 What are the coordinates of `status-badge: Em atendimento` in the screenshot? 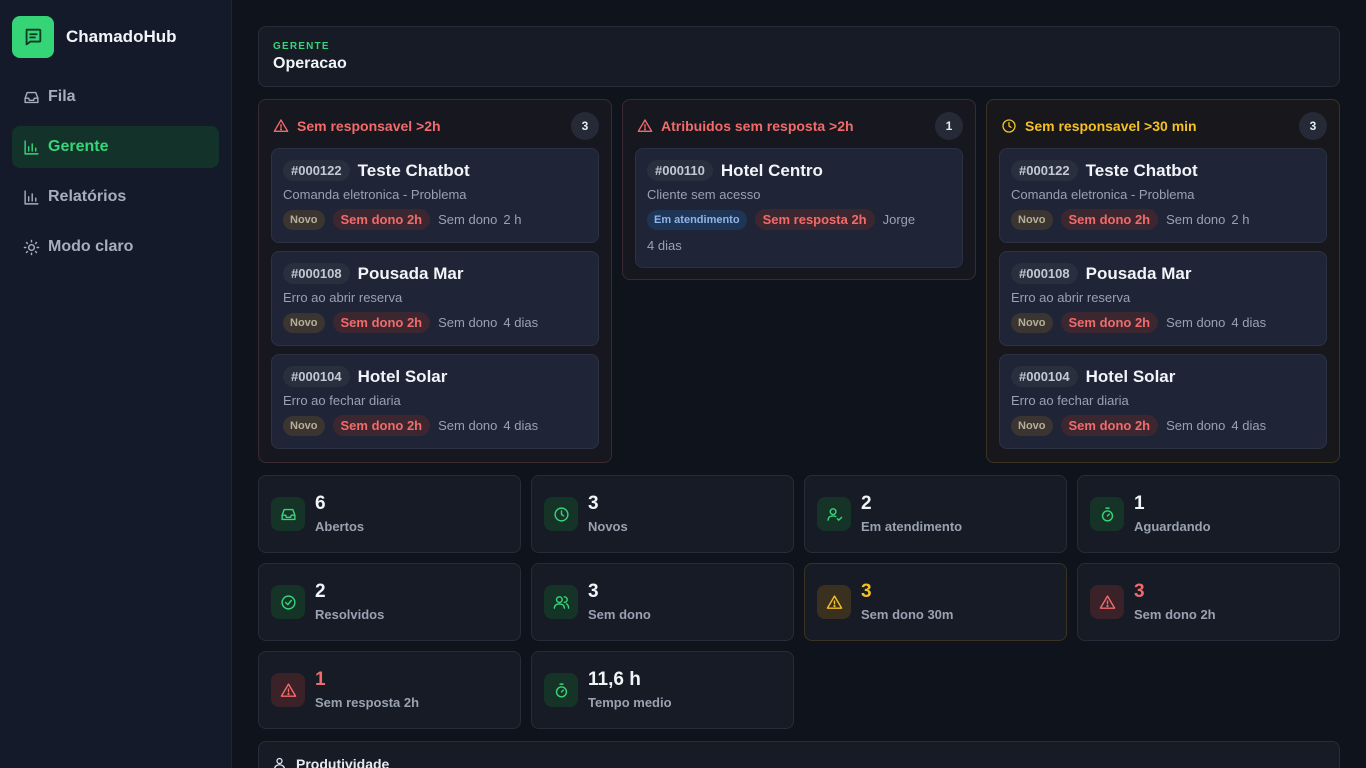 It's located at (697, 219).